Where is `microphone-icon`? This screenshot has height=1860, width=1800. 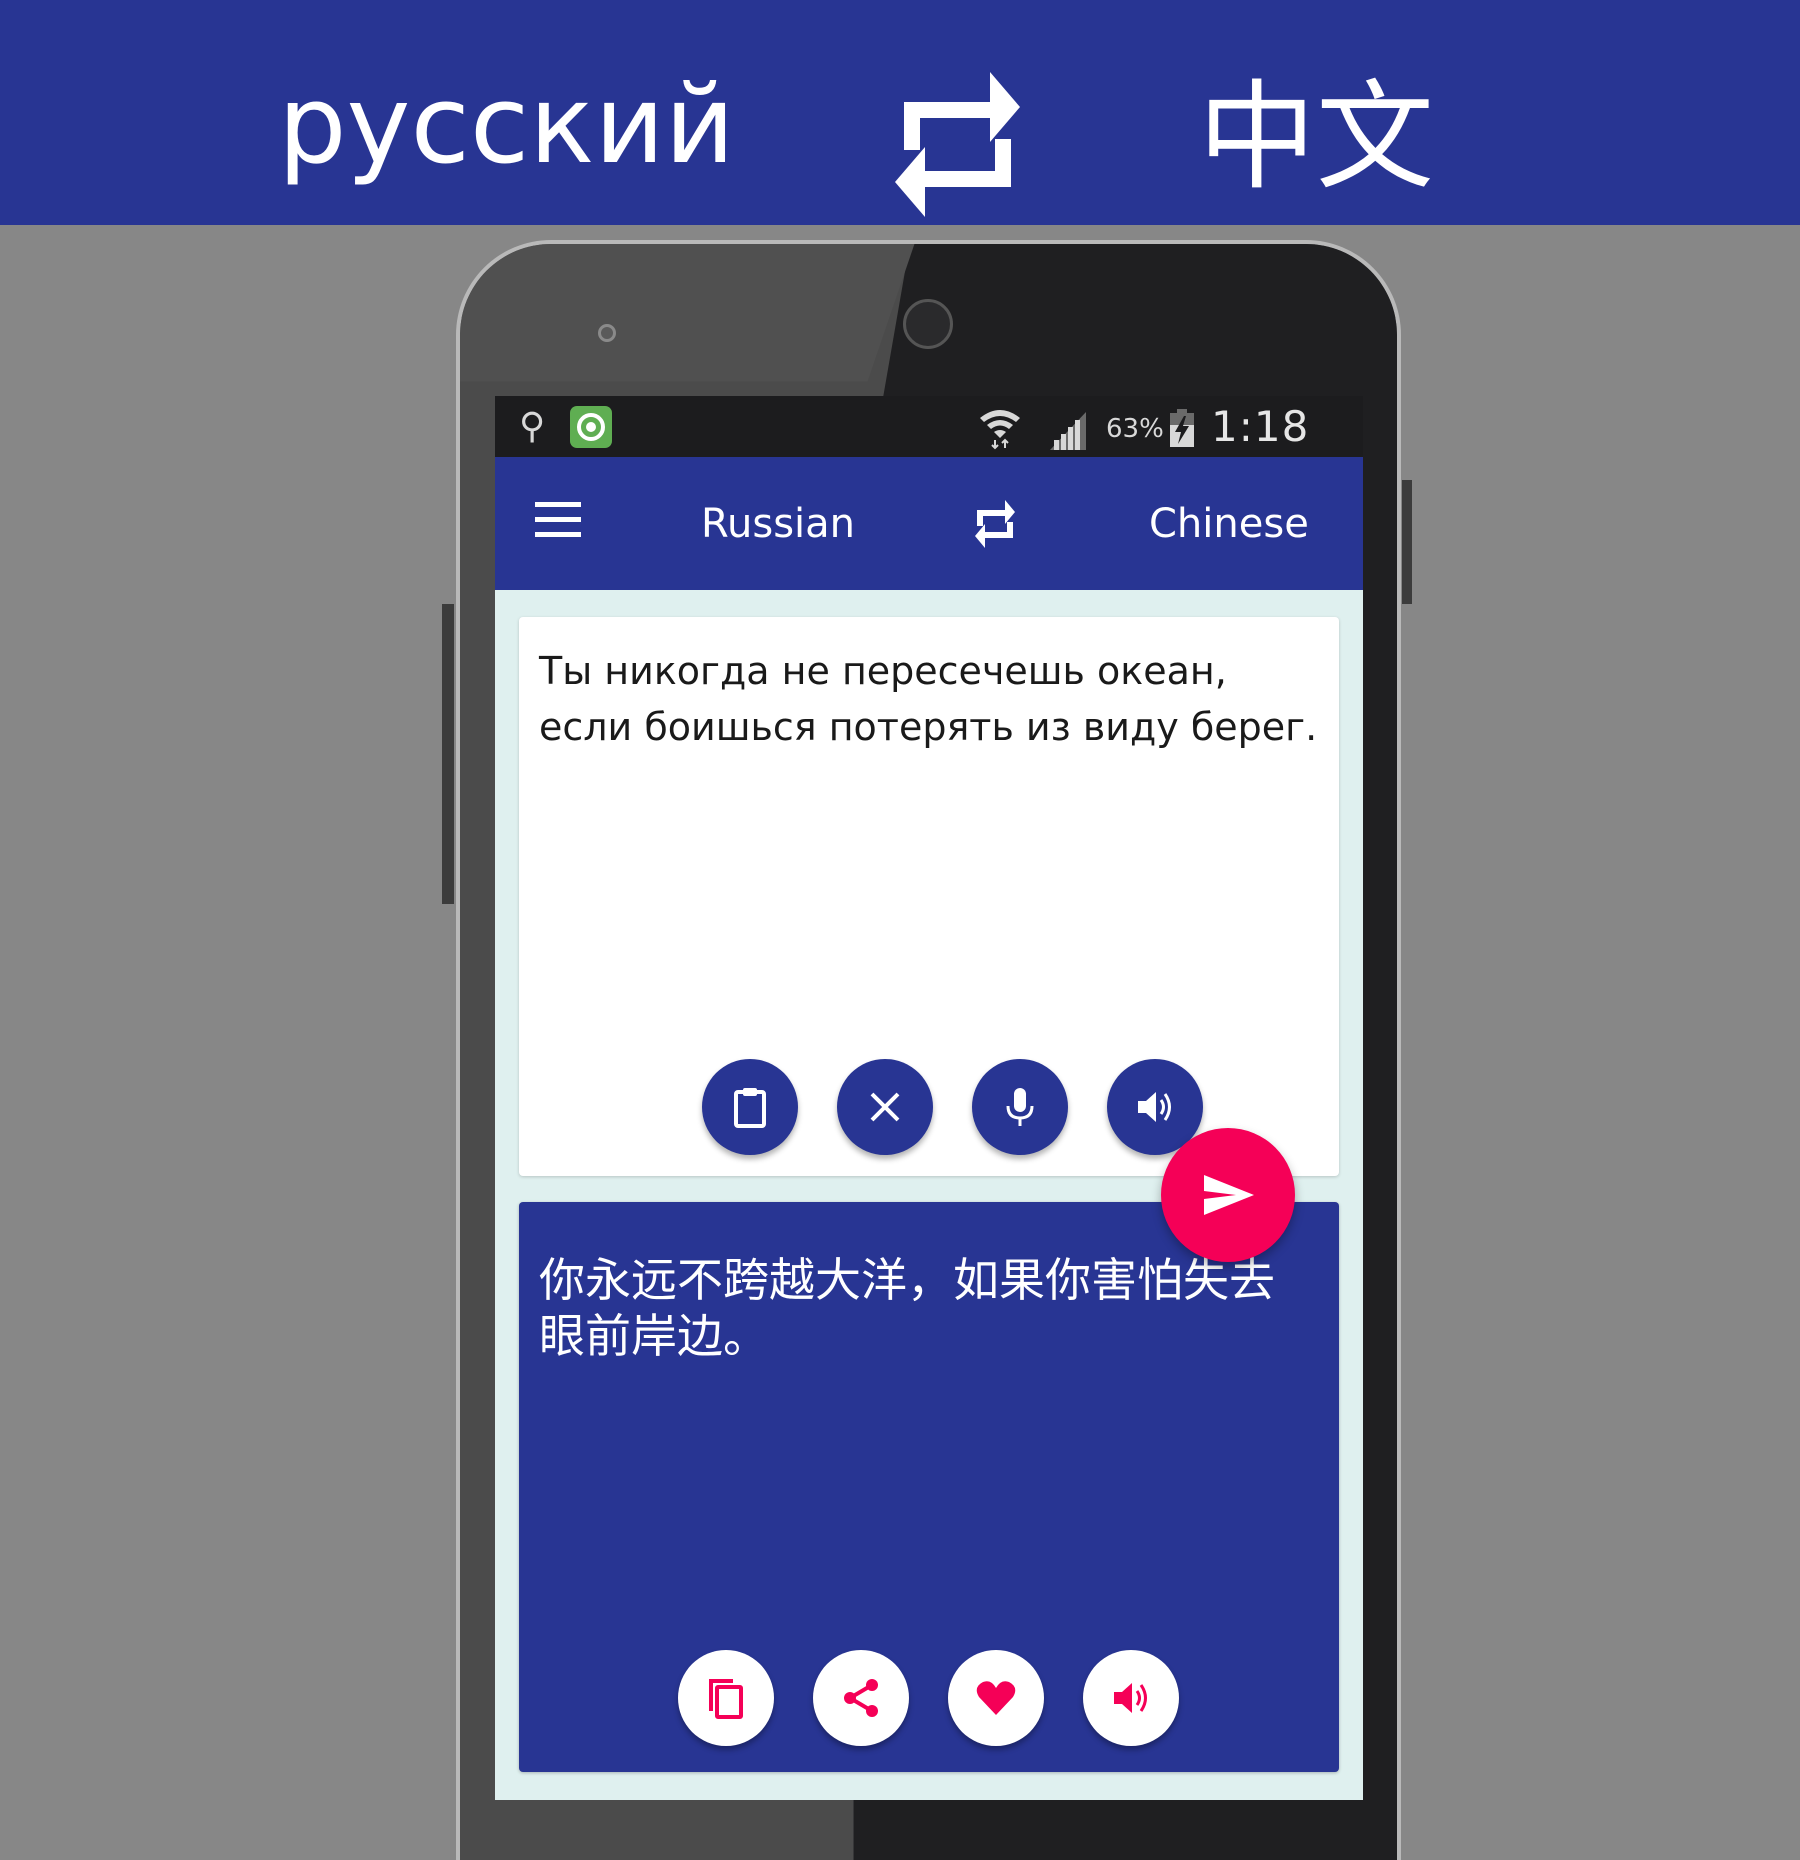
microphone-icon is located at coordinates (1020, 1107).